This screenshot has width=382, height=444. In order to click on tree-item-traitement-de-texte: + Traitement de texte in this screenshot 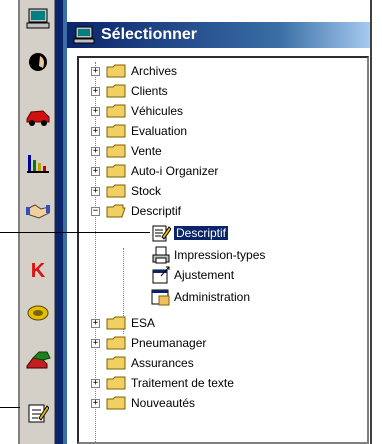, I will do `click(162, 383)`.